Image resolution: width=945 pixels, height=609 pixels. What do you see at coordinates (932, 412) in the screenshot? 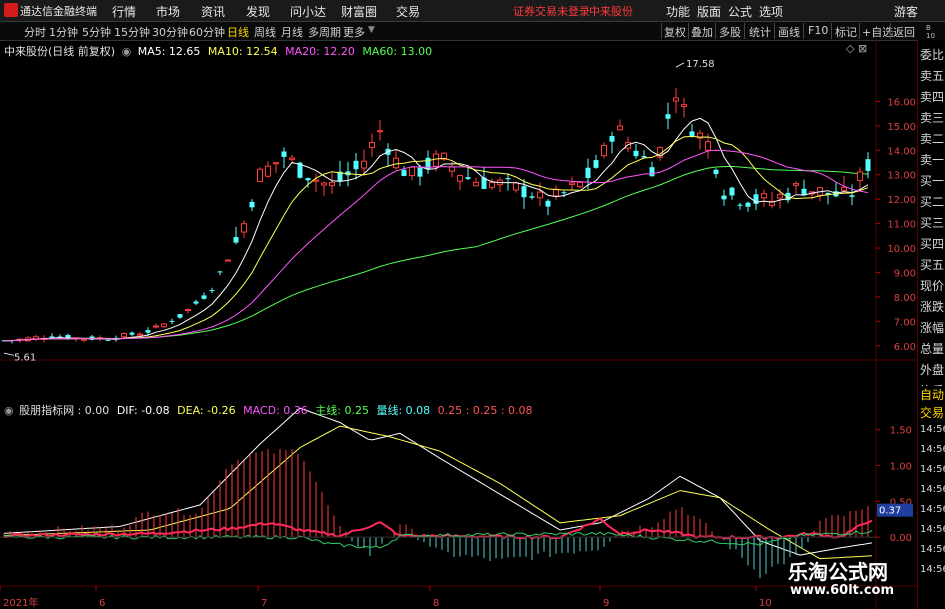
I see `tick-trade: 交易` at bounding box center [932, 412].